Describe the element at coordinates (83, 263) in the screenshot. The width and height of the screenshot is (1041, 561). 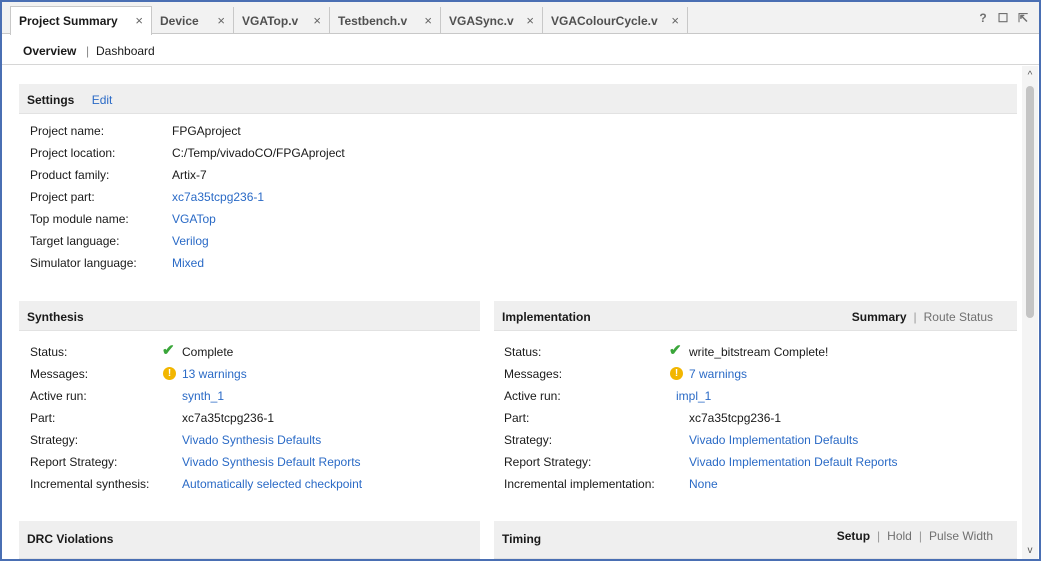
I see `setting-label: Simulator language:` at that location.